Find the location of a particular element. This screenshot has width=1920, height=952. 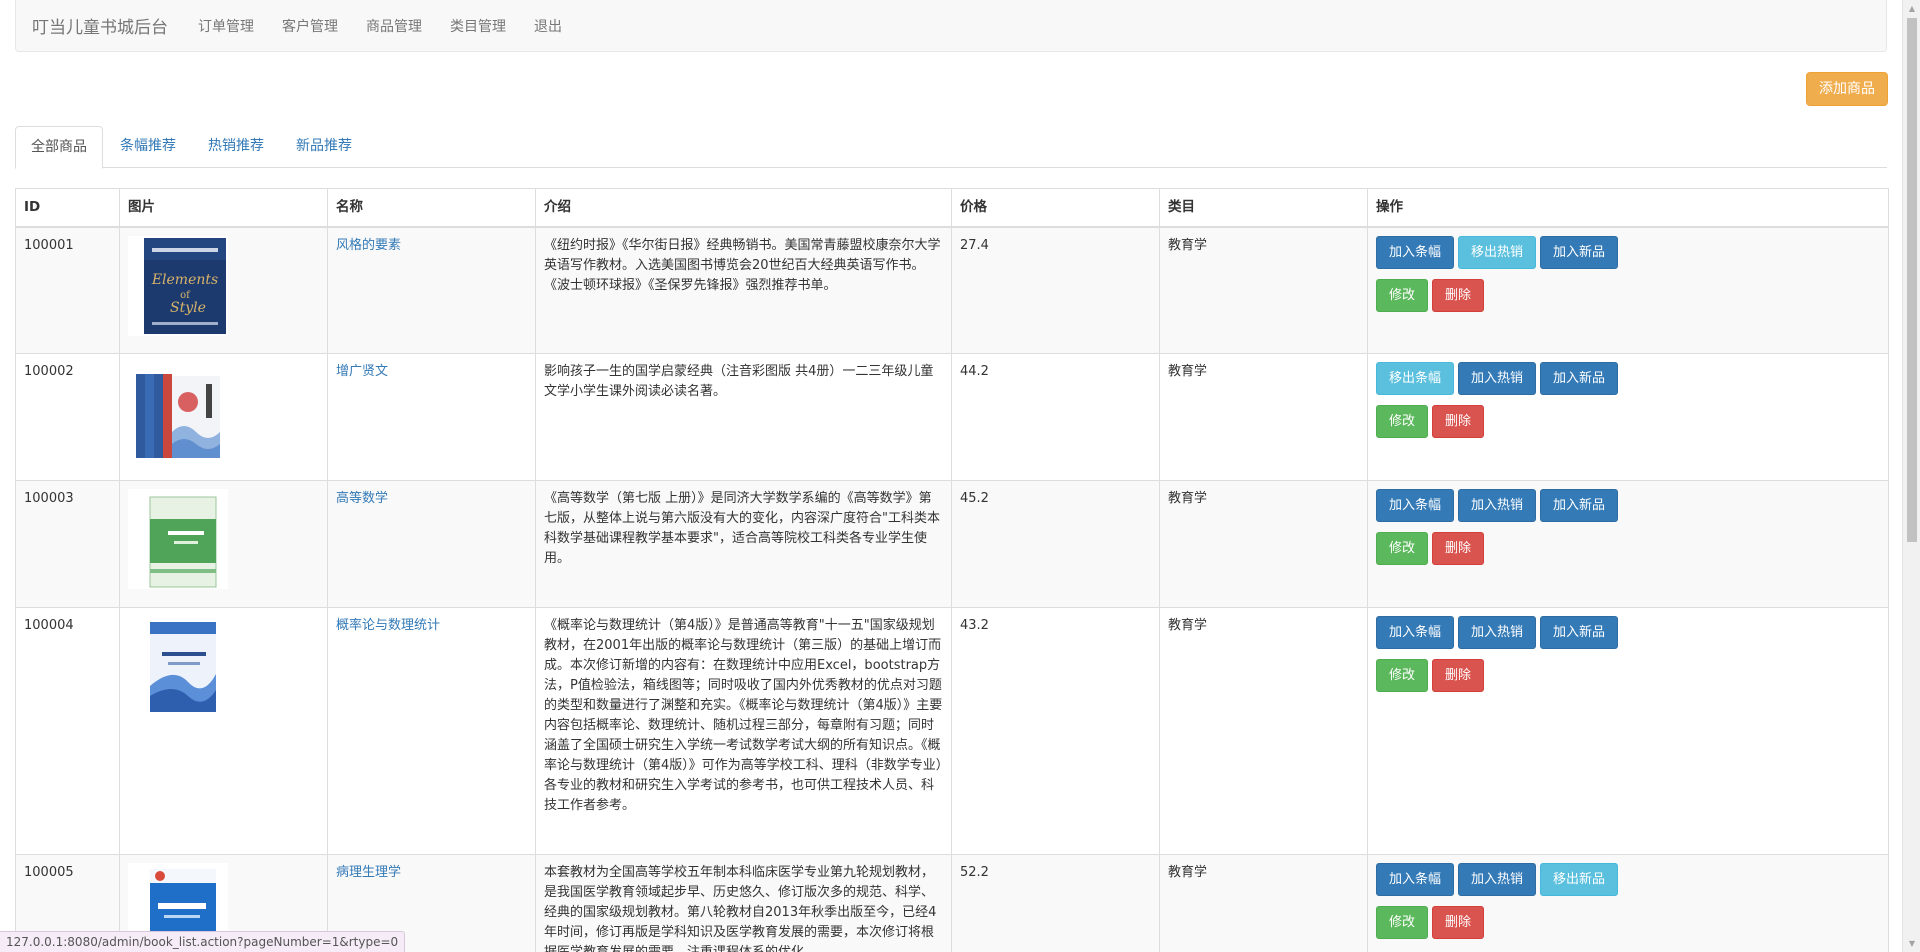

cell-id: 100001 is located at coordinates (67, 290).